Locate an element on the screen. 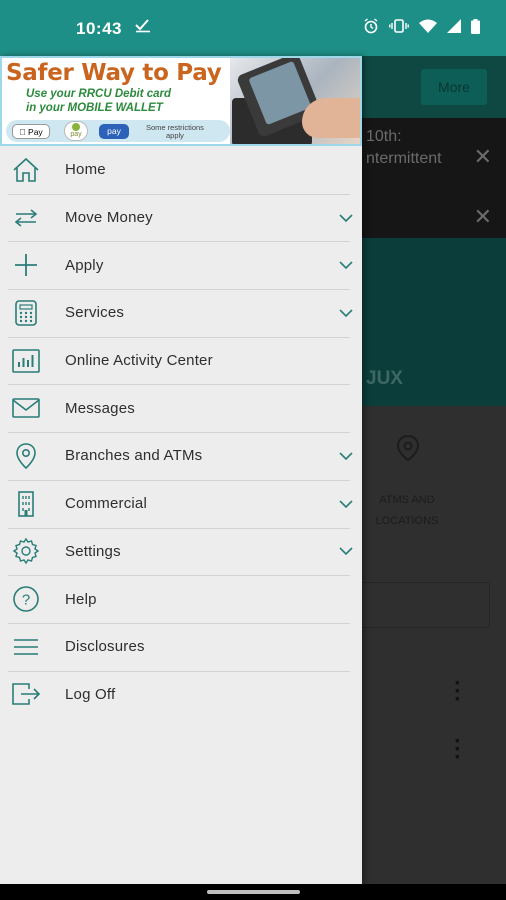 The width and height of the screenshot is (506, 900). menu-item-settings: Settings is located at coordinates (181, 551).